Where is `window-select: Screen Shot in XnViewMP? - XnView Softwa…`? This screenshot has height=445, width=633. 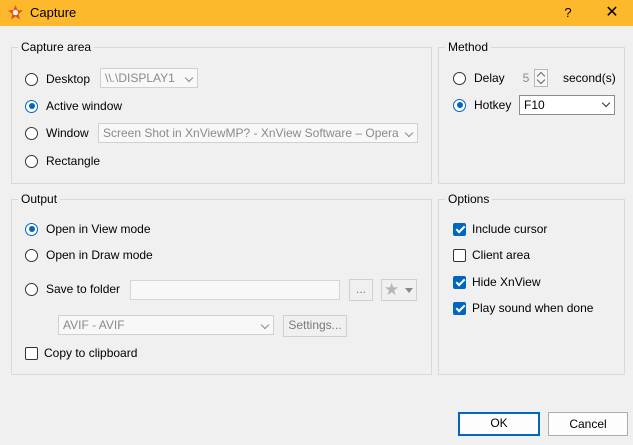 window-select: Screen Shot in XnViewMP? - XnView Softwa… is located at coordinates (258, 133).